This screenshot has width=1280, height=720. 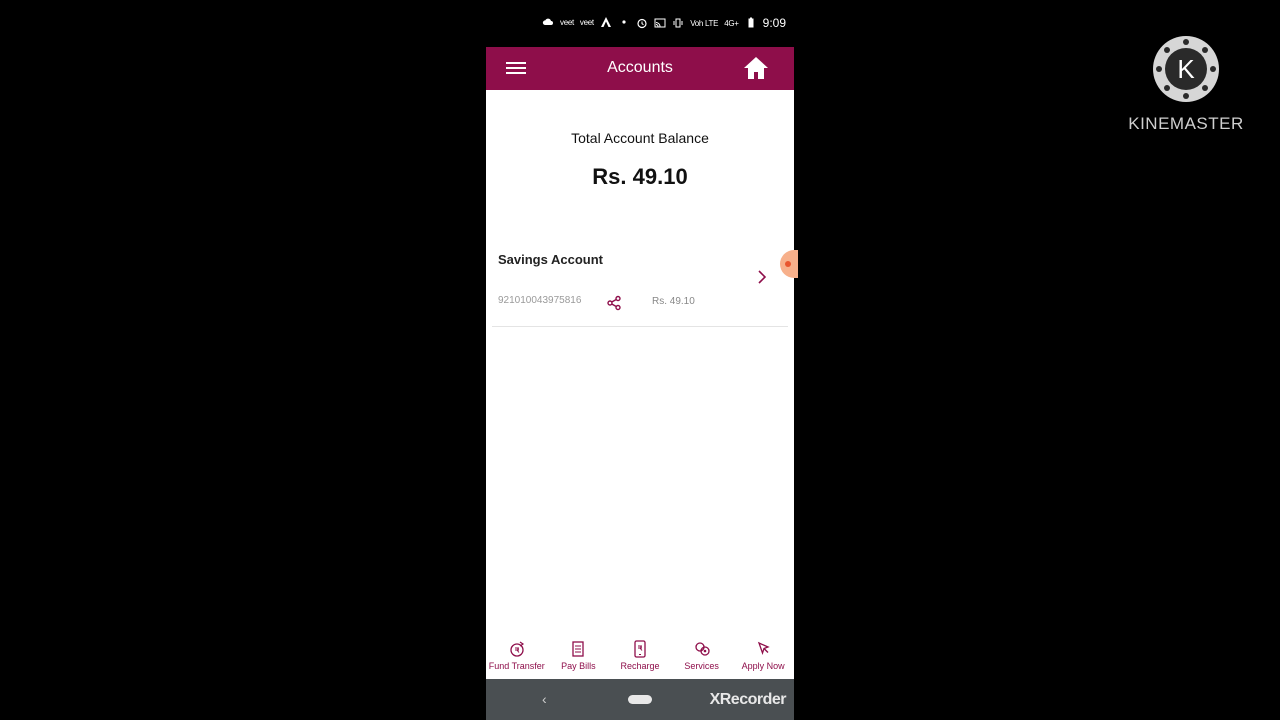 What do you see at coordinates (751, 22) in the screenshot?
I see `battery-icon` at bounding box center [751, 22].